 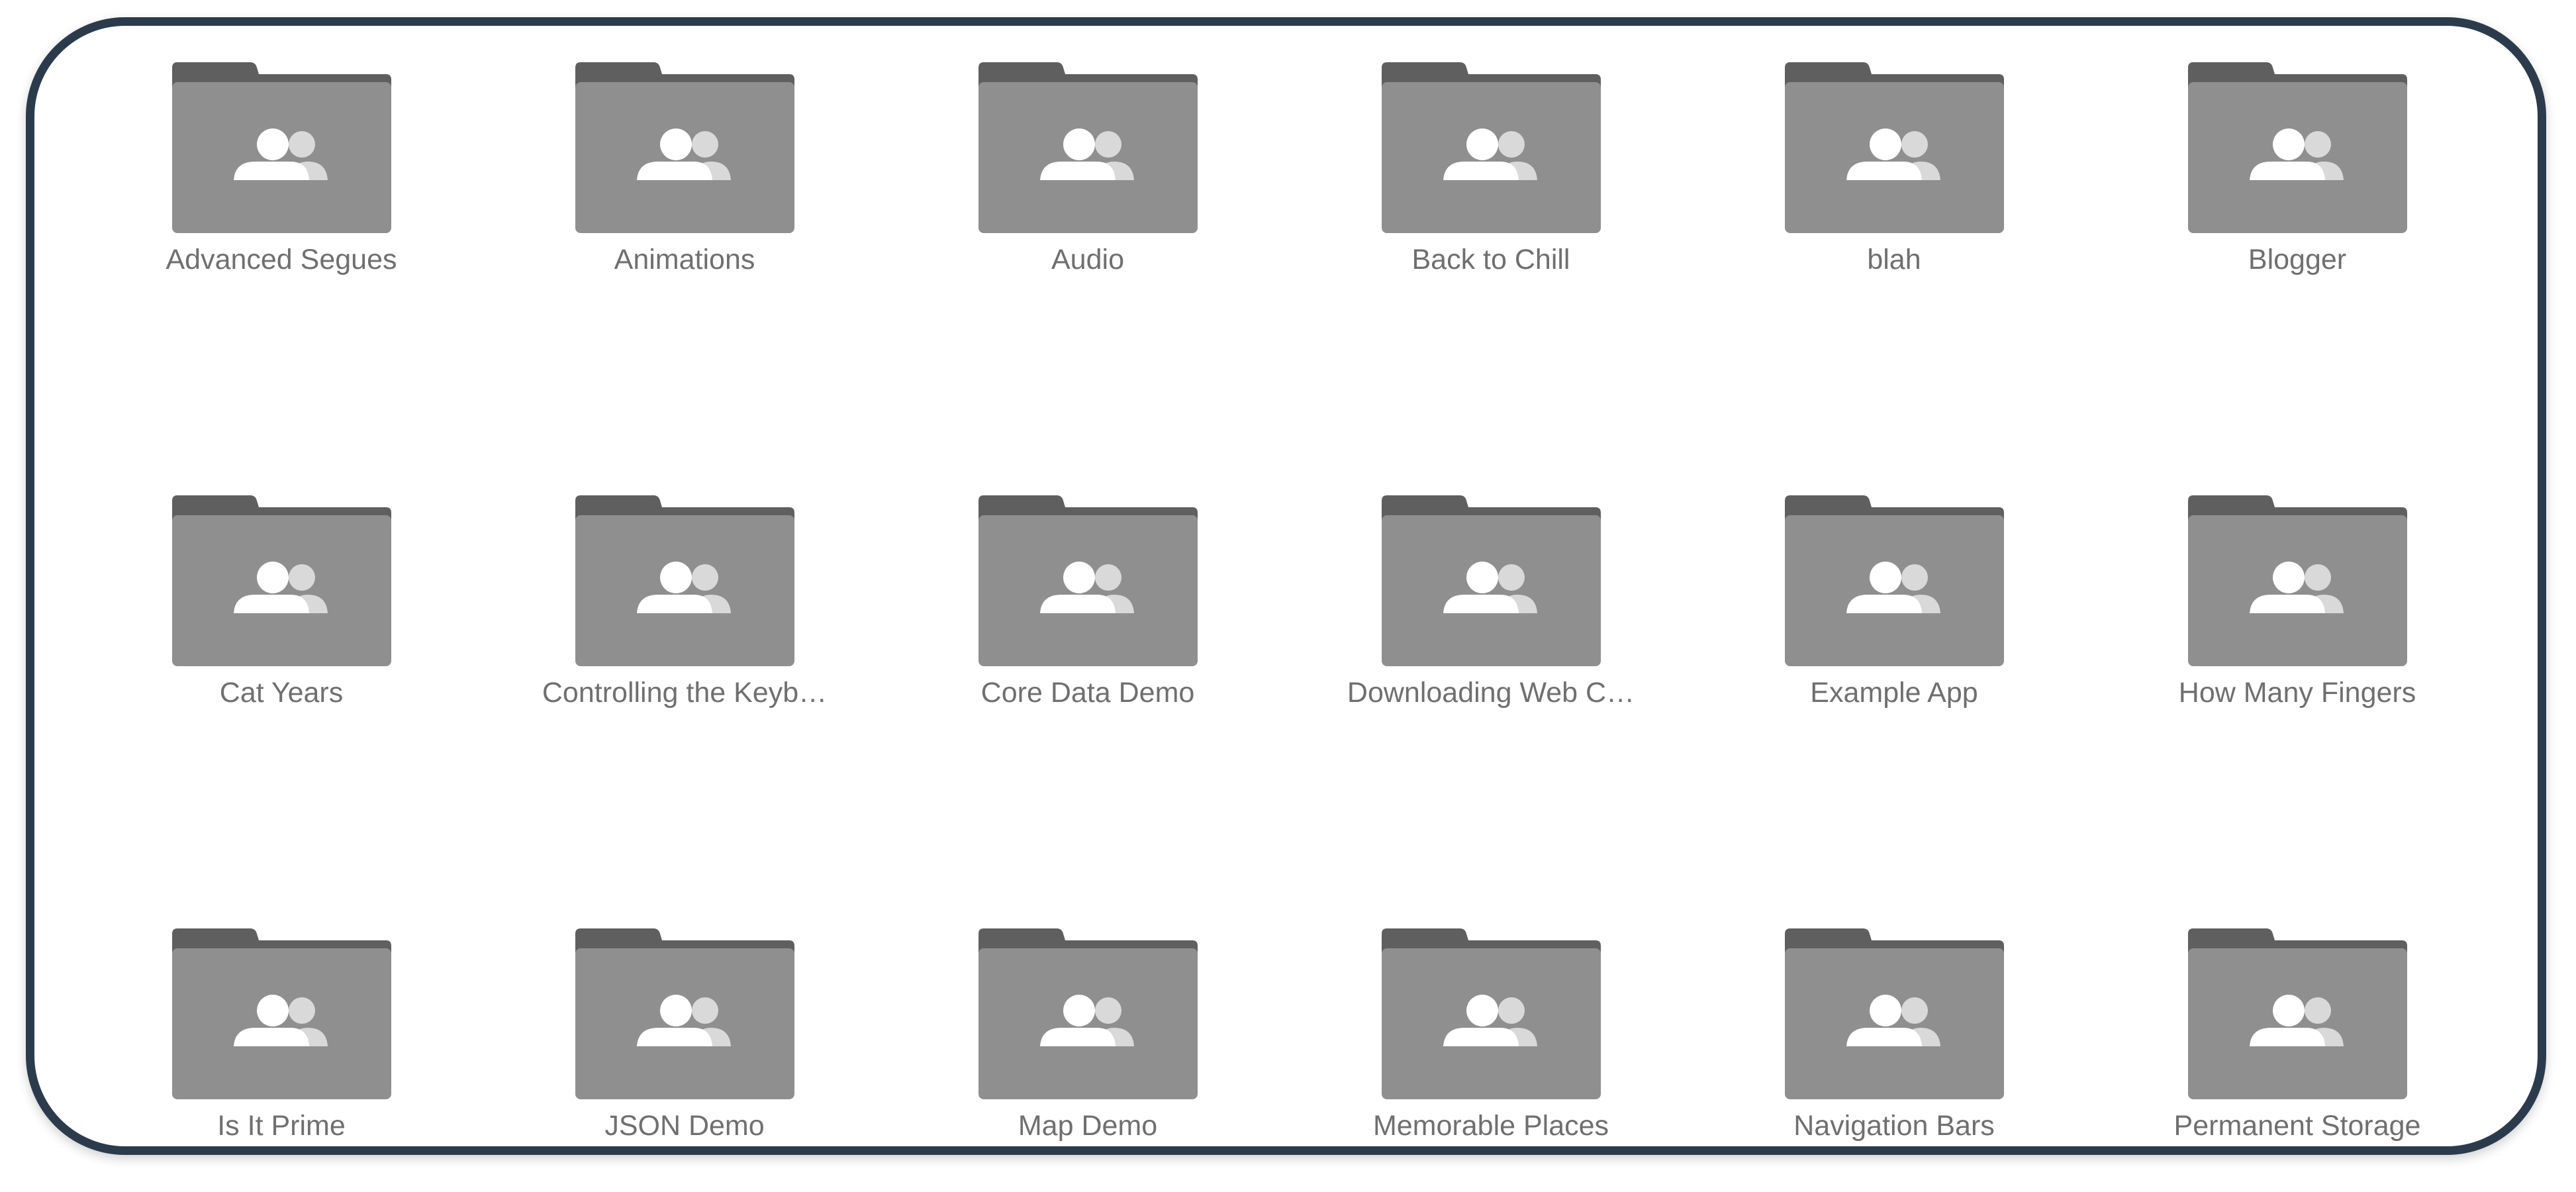 I want to click on folder-label: Back to Chill, so click(x=1490, y=259).